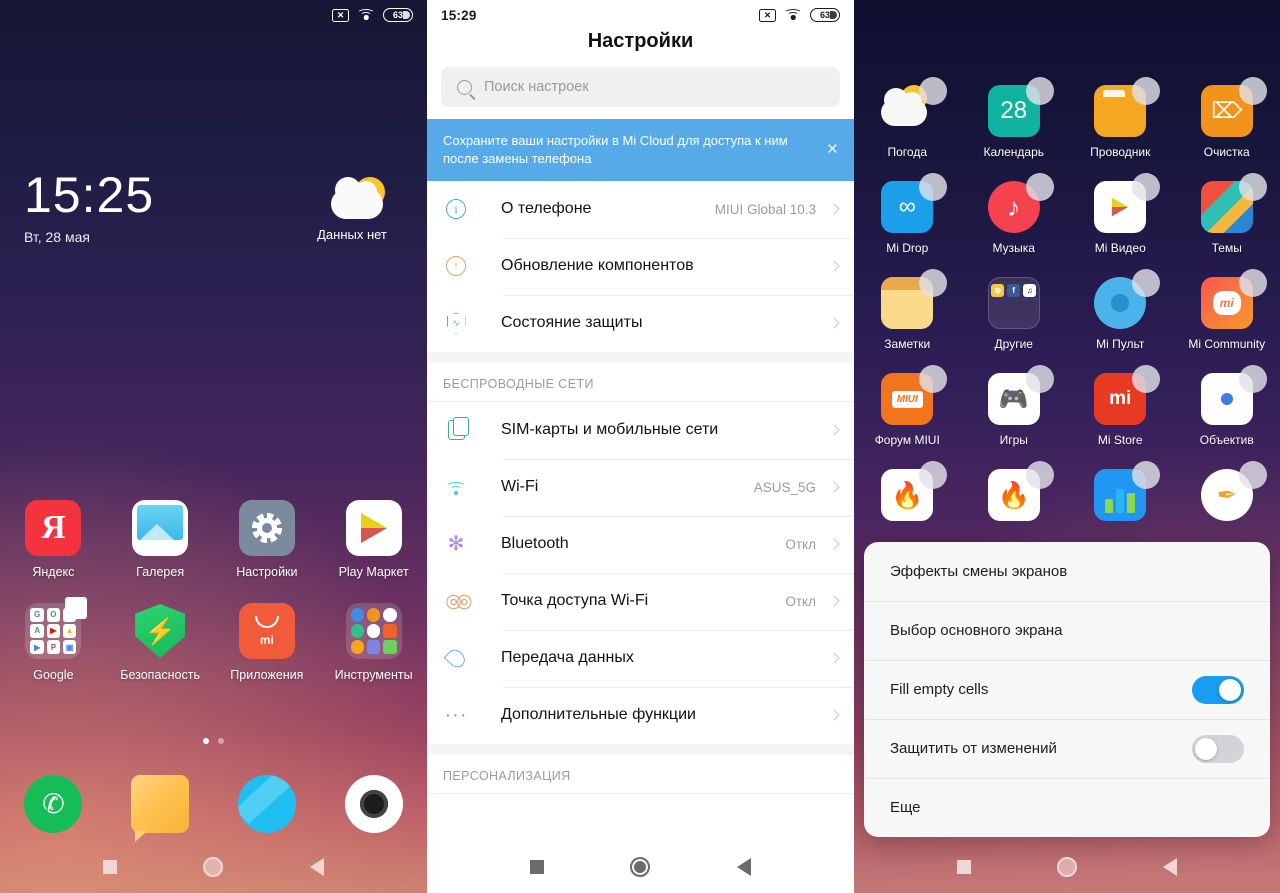 This screenshot has height=893, width=1280. I want to click on clock-widget: 15:25 Вт, 28 мая, so click(89, 207).